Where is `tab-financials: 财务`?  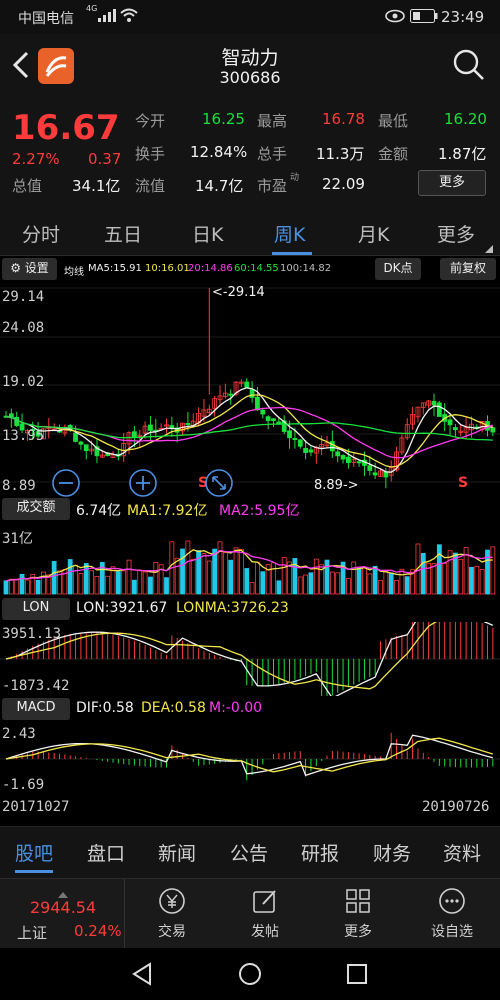 tab-financials: 财务 is located at coordinates (392, 852).